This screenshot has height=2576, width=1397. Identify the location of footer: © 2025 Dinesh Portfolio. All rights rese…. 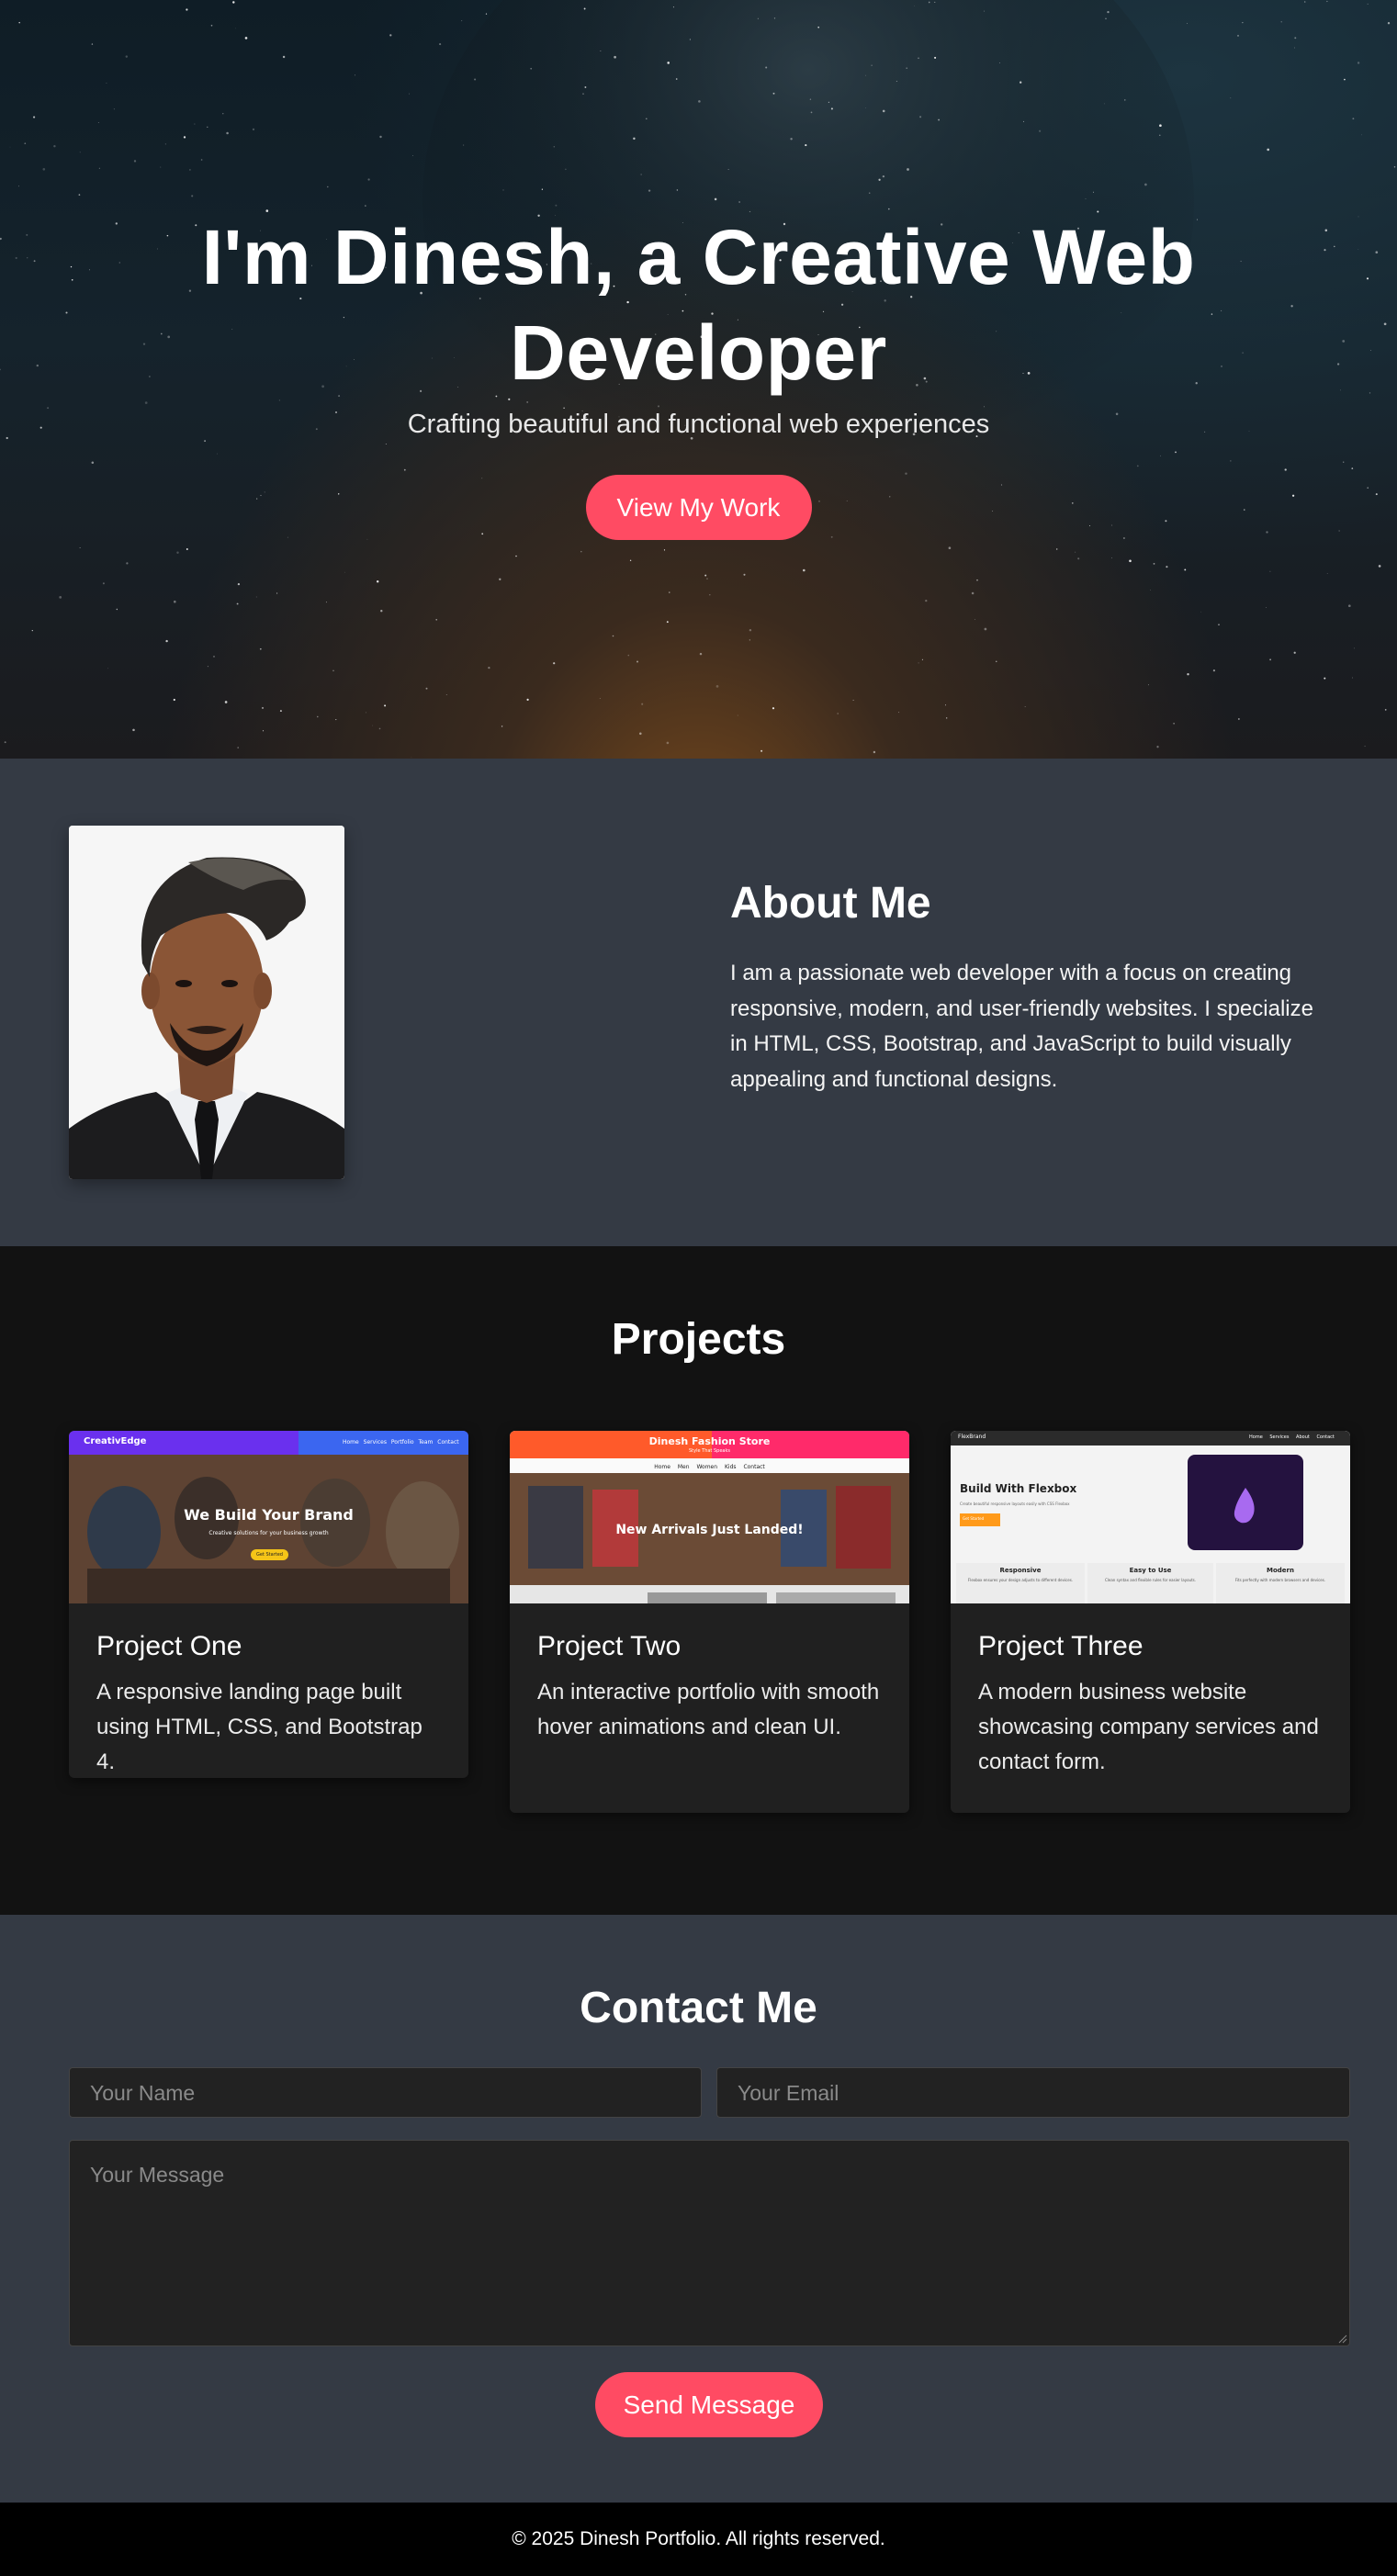
(699, 2539).